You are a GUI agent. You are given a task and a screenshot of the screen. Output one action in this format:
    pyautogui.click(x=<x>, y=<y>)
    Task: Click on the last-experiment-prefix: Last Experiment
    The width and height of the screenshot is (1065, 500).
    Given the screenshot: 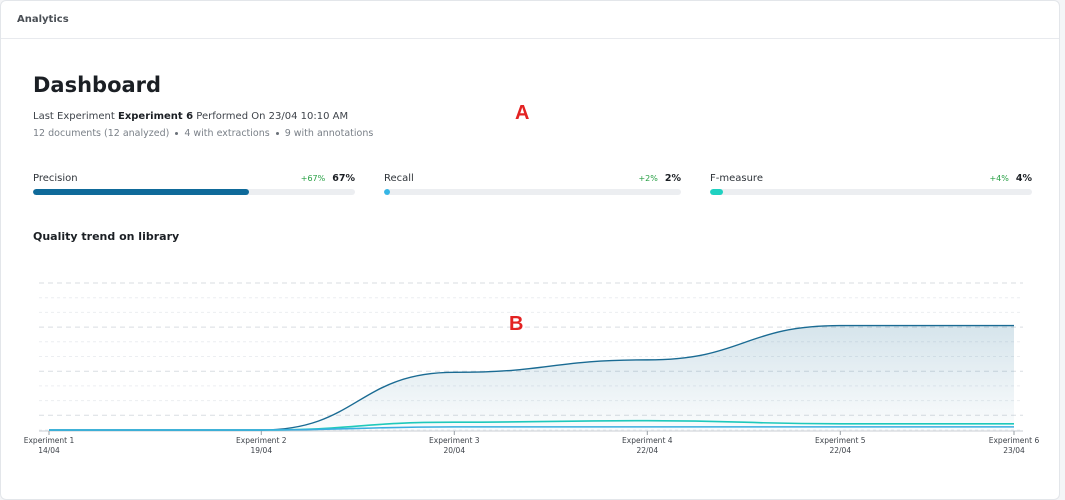 What is the action you would take?
    pyautogui.click(x=74, y=116)
    